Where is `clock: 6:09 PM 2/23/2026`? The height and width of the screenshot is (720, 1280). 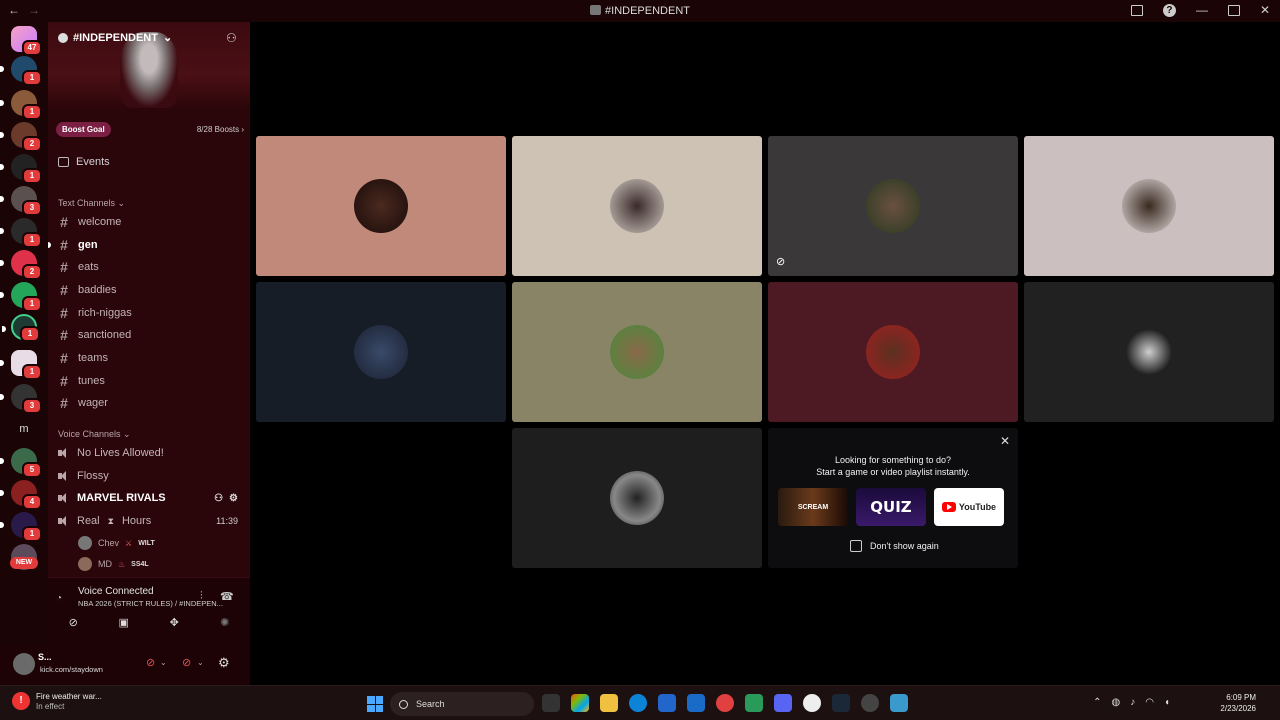 clock: 6:09 PM 2/23/2026 is located at coordinates (1238, 703).